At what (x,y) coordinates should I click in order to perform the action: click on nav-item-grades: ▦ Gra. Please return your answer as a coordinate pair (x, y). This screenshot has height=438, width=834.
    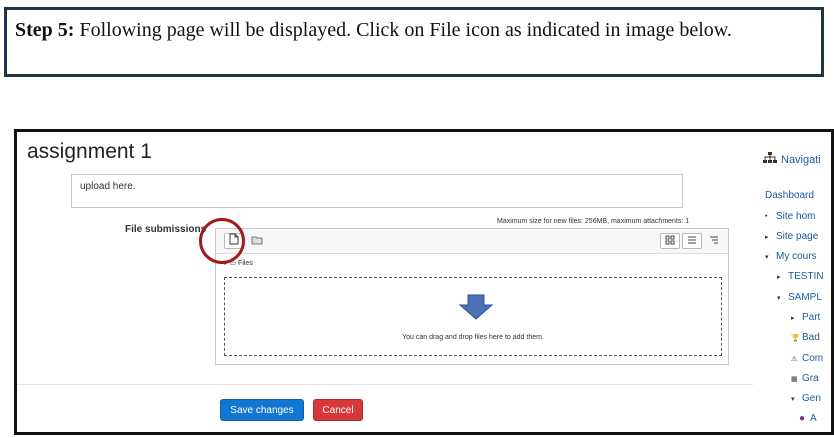
    Looking at the image, I should click on (805, 378).